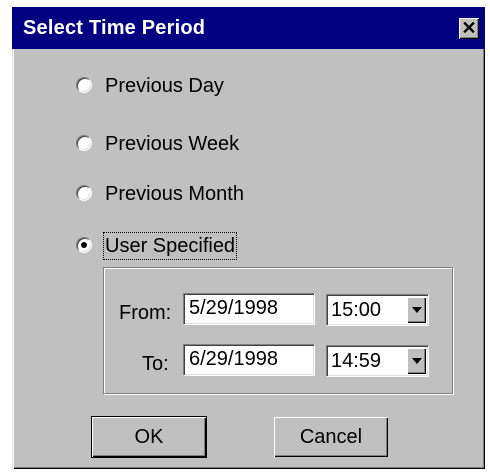  What do you see at coordinates (172, 144) in the screenshot?
I see `radio-label: Previous Week` at bounding box center [172, 144].